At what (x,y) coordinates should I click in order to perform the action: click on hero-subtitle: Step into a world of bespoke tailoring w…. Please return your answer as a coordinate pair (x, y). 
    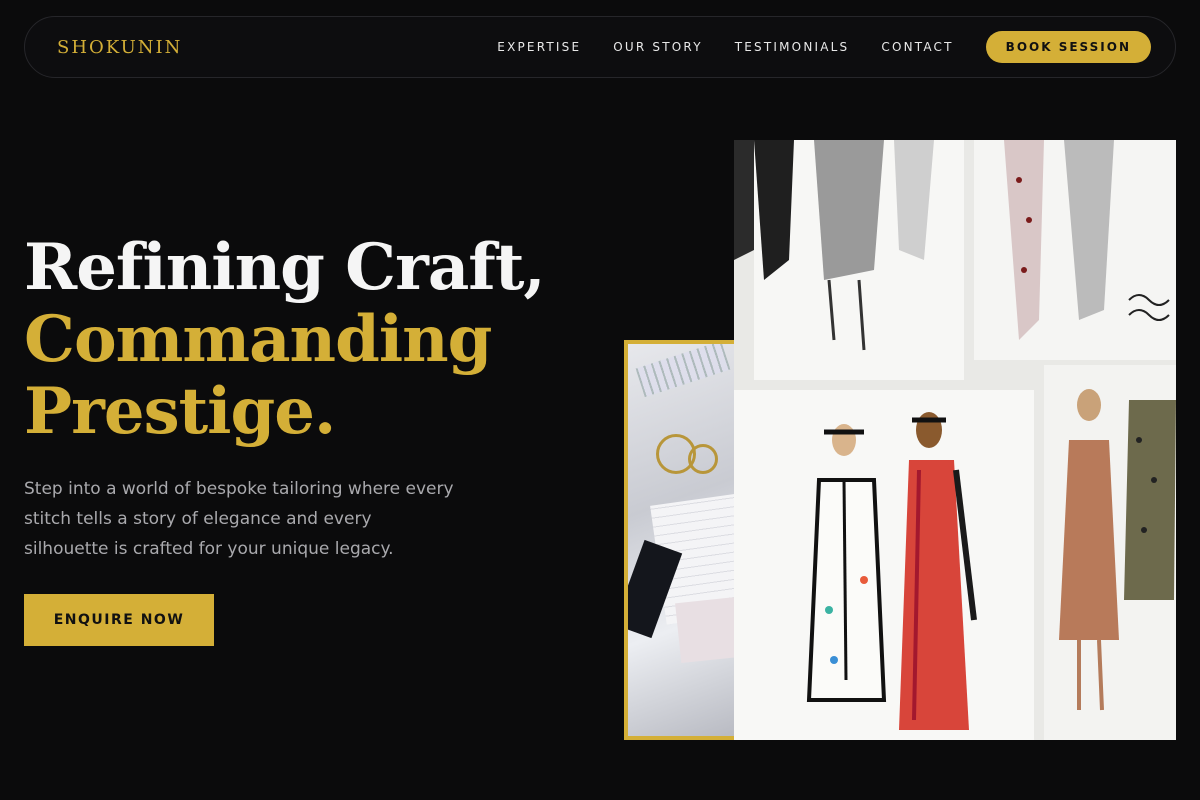
    Looking at the image, I should click on (239, 519).